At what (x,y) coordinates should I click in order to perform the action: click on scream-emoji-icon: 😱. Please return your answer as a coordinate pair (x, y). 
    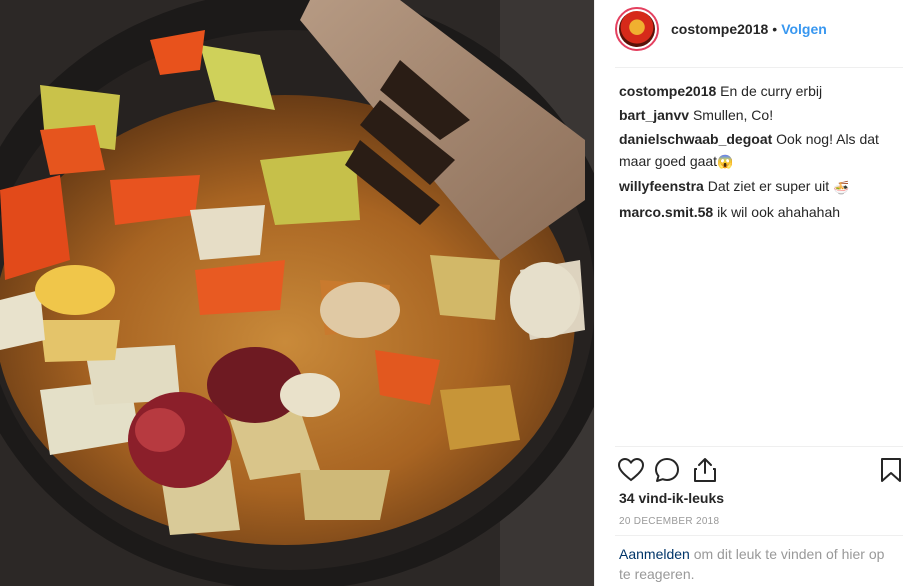
    Looking at the image, I should click on (725, 162).